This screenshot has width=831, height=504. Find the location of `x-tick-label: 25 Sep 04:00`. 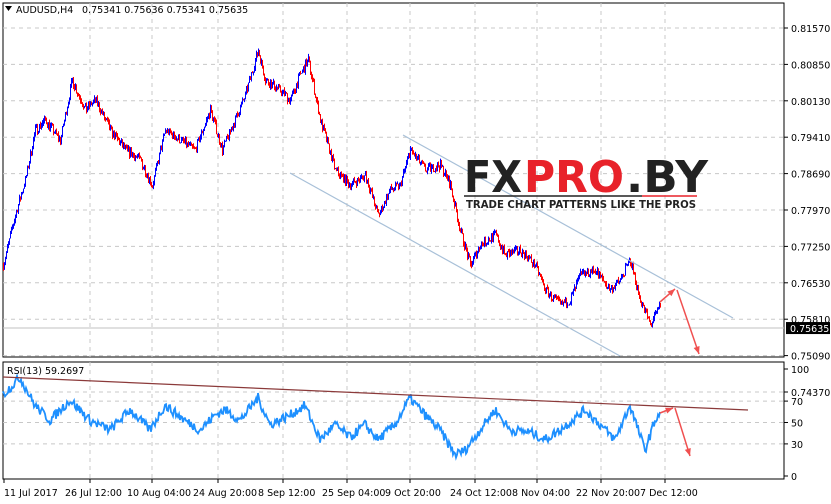

x-tick-label: 25 Sep 04:00 is located at coordinates (353, 493).